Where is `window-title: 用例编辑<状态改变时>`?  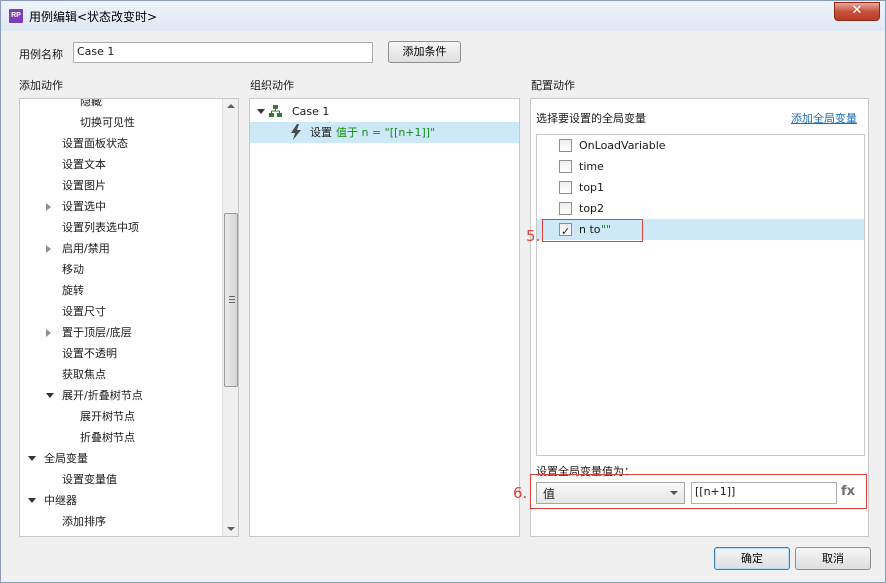
window-title: 用例编辑<状态改变时> is located at coordinates (93, 17).